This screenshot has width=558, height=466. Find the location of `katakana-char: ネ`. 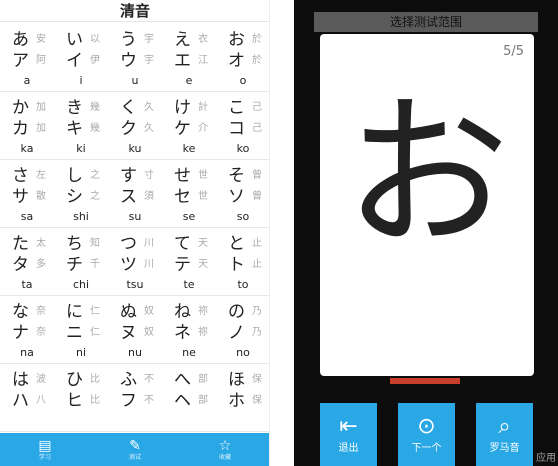

katakana-char: ネ is located at coordinates (182, 333).